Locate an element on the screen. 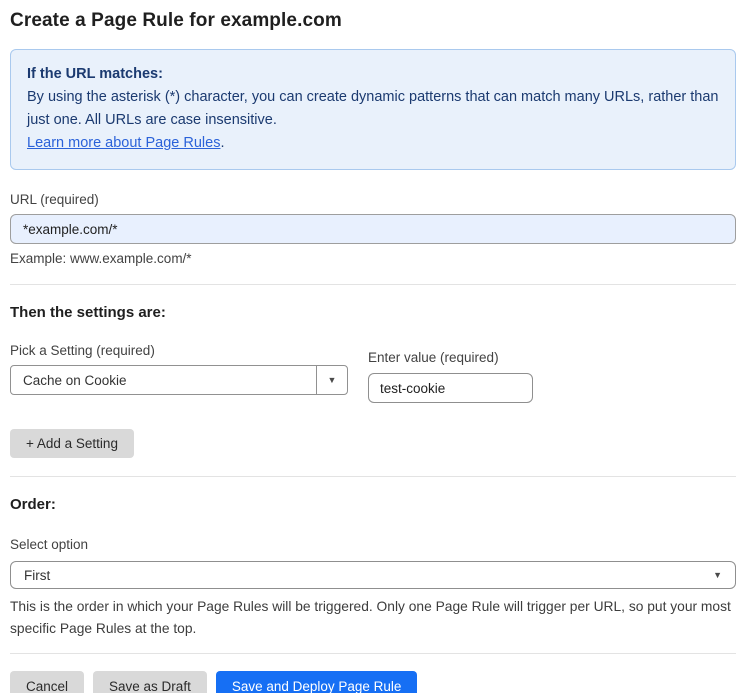 The image size is (750, 693). setting-value-input is located at coordinates (450, 388).